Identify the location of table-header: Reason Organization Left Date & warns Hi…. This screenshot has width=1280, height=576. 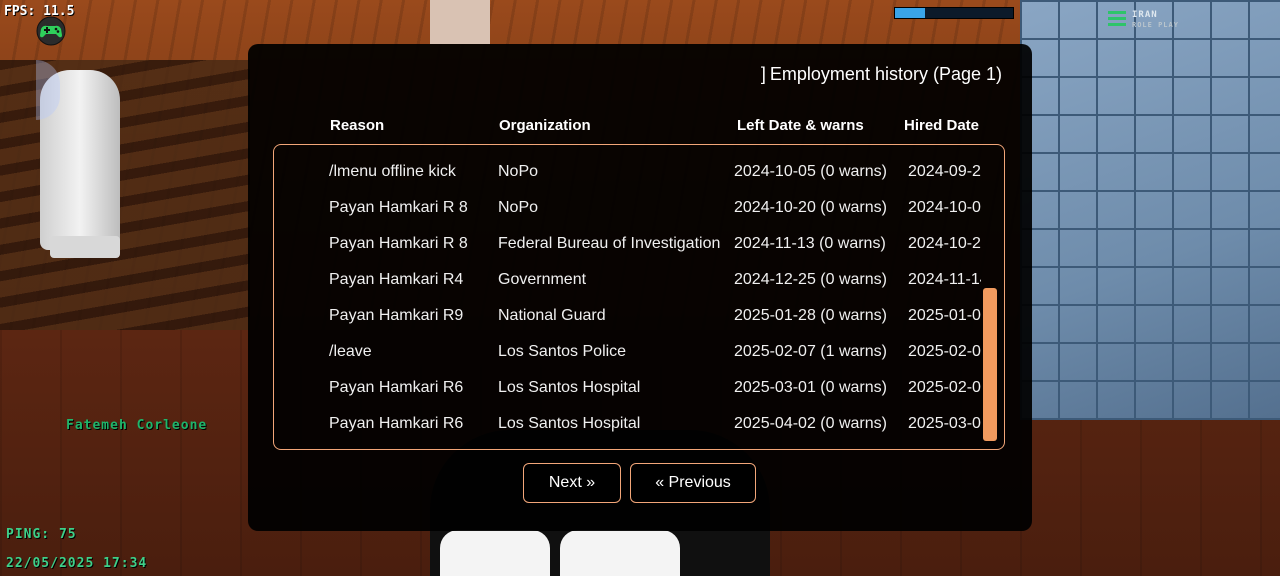
(640, 127).